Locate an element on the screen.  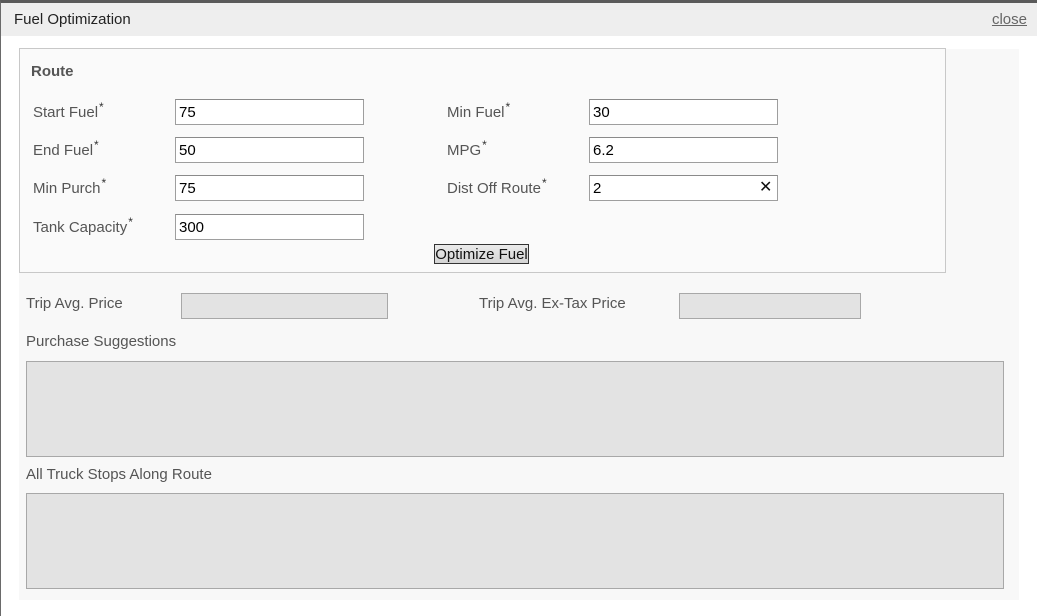
all-truck-stops-label: All Truck Stops Along Route is located at coordinates (119, 474).